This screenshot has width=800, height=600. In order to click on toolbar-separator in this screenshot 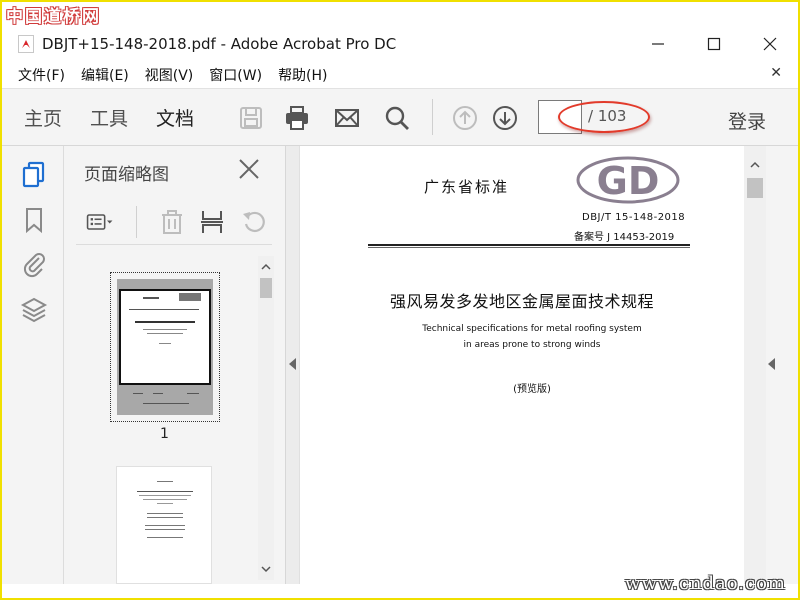, I will do `click(432, 117)`.